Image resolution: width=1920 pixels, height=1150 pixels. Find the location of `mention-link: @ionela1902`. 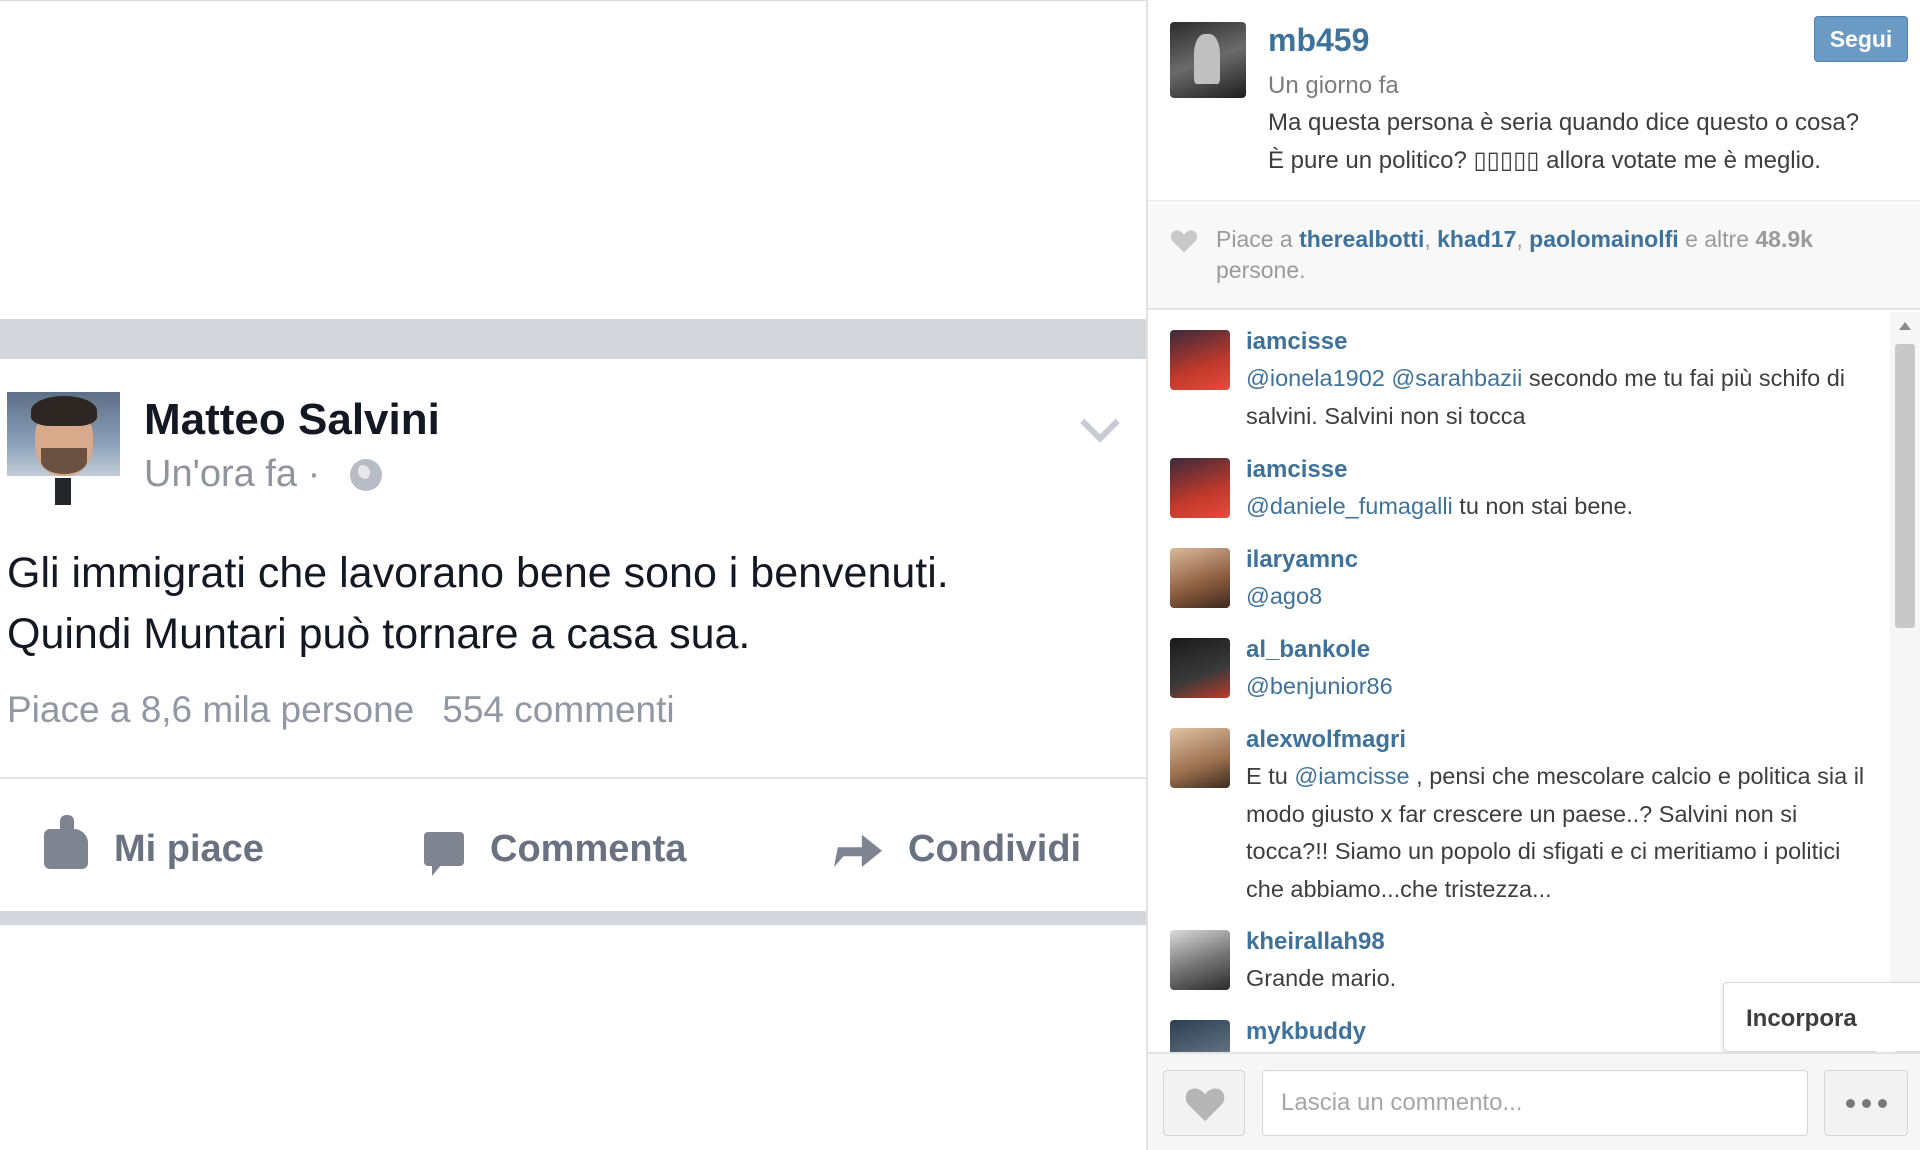

mention-link: @ionela1902 is located at coordinates (1315, 378).